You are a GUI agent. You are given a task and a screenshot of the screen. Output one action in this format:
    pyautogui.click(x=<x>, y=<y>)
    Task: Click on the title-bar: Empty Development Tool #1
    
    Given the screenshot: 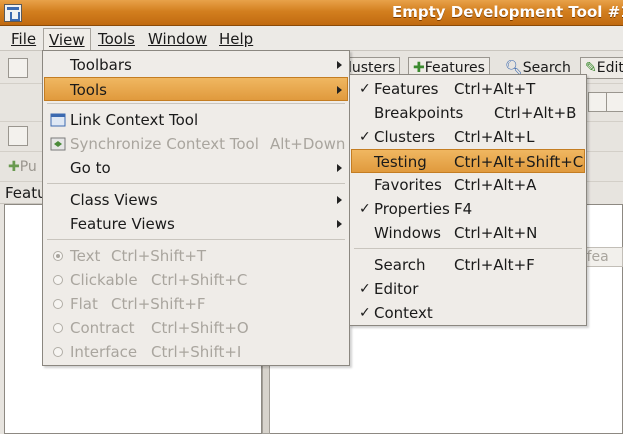 What is the action you would take?
    pyautogui.click(x=311, y=13)
    